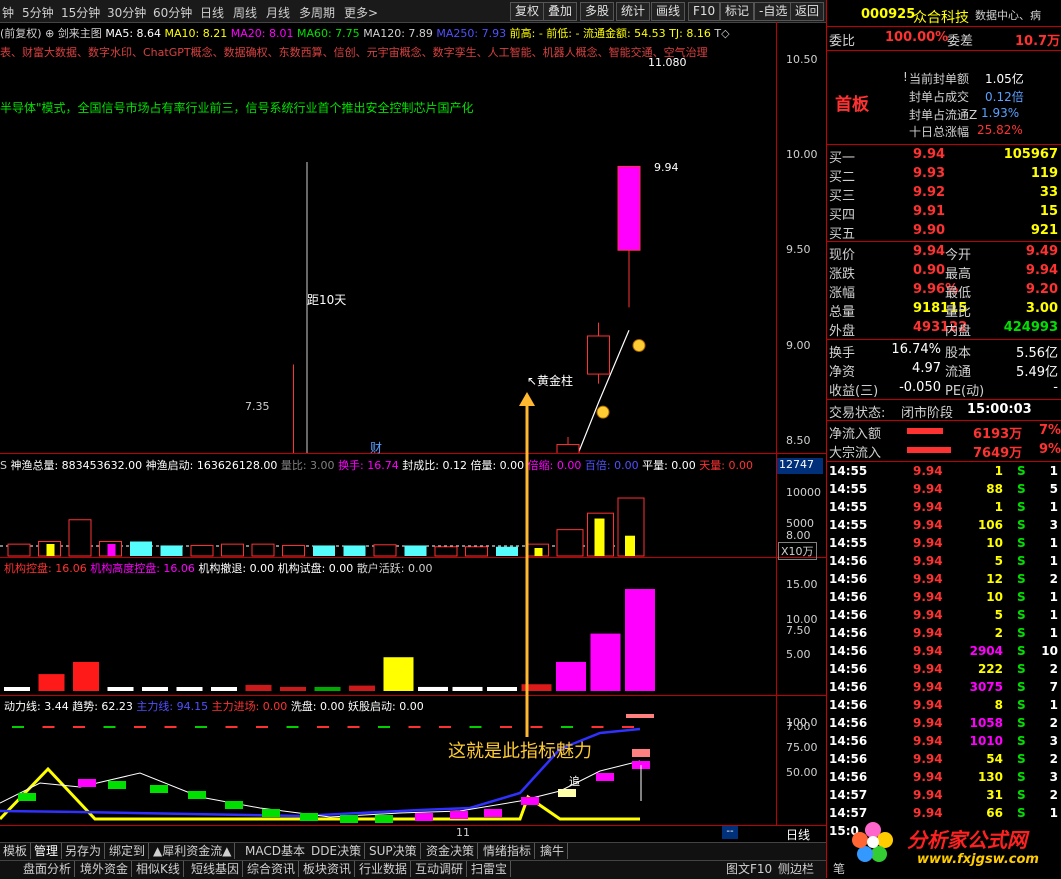 The height and width of the screenshot is (879, 1061). I want to click on quote-value: 9.94, so click(1041, 270).